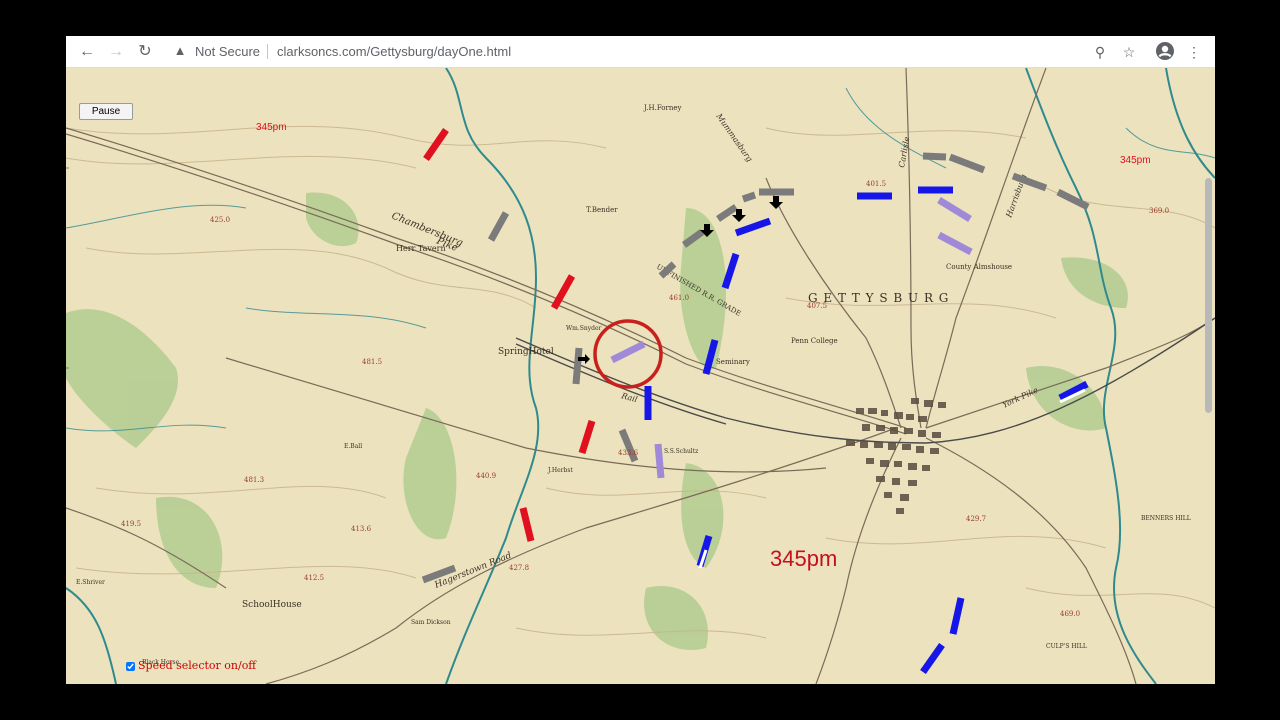 The width and height of the screenshot is (1280, 720). Describe the element at coordinates (560, 470) in the screenshot. I see `label-herbst: J.Herbst` at that location.